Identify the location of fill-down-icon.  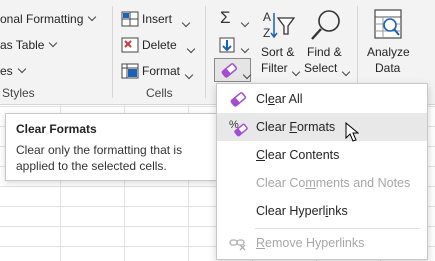
(227, 45).